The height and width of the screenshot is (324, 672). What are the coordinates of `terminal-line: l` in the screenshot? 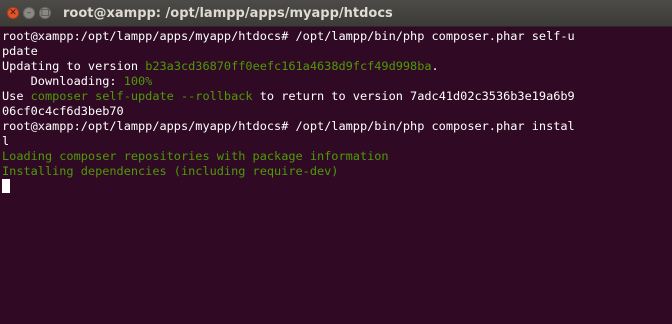 It's located at (337, 141).